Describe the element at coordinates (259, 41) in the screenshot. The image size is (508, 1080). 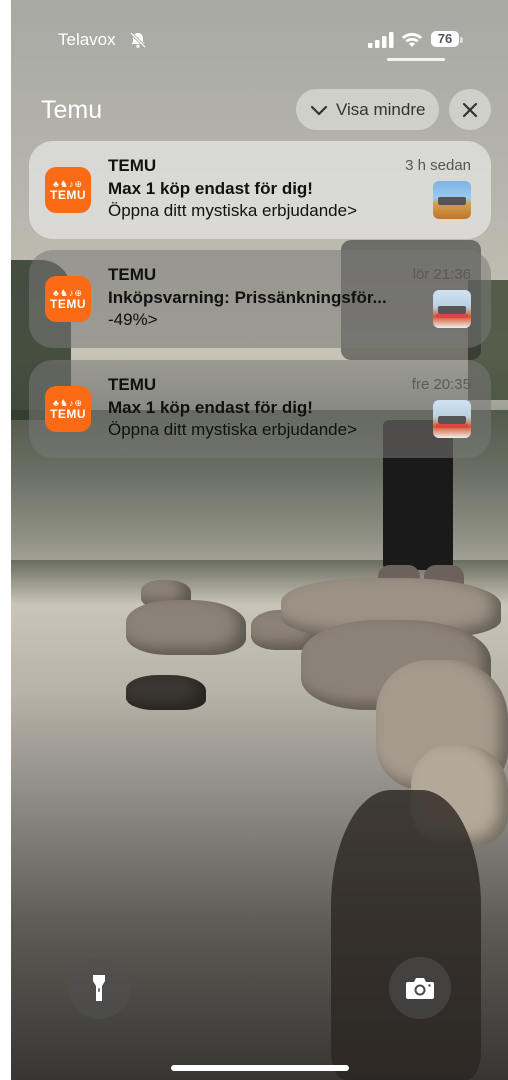
I see `status-bar: Telavox 76` at that location.